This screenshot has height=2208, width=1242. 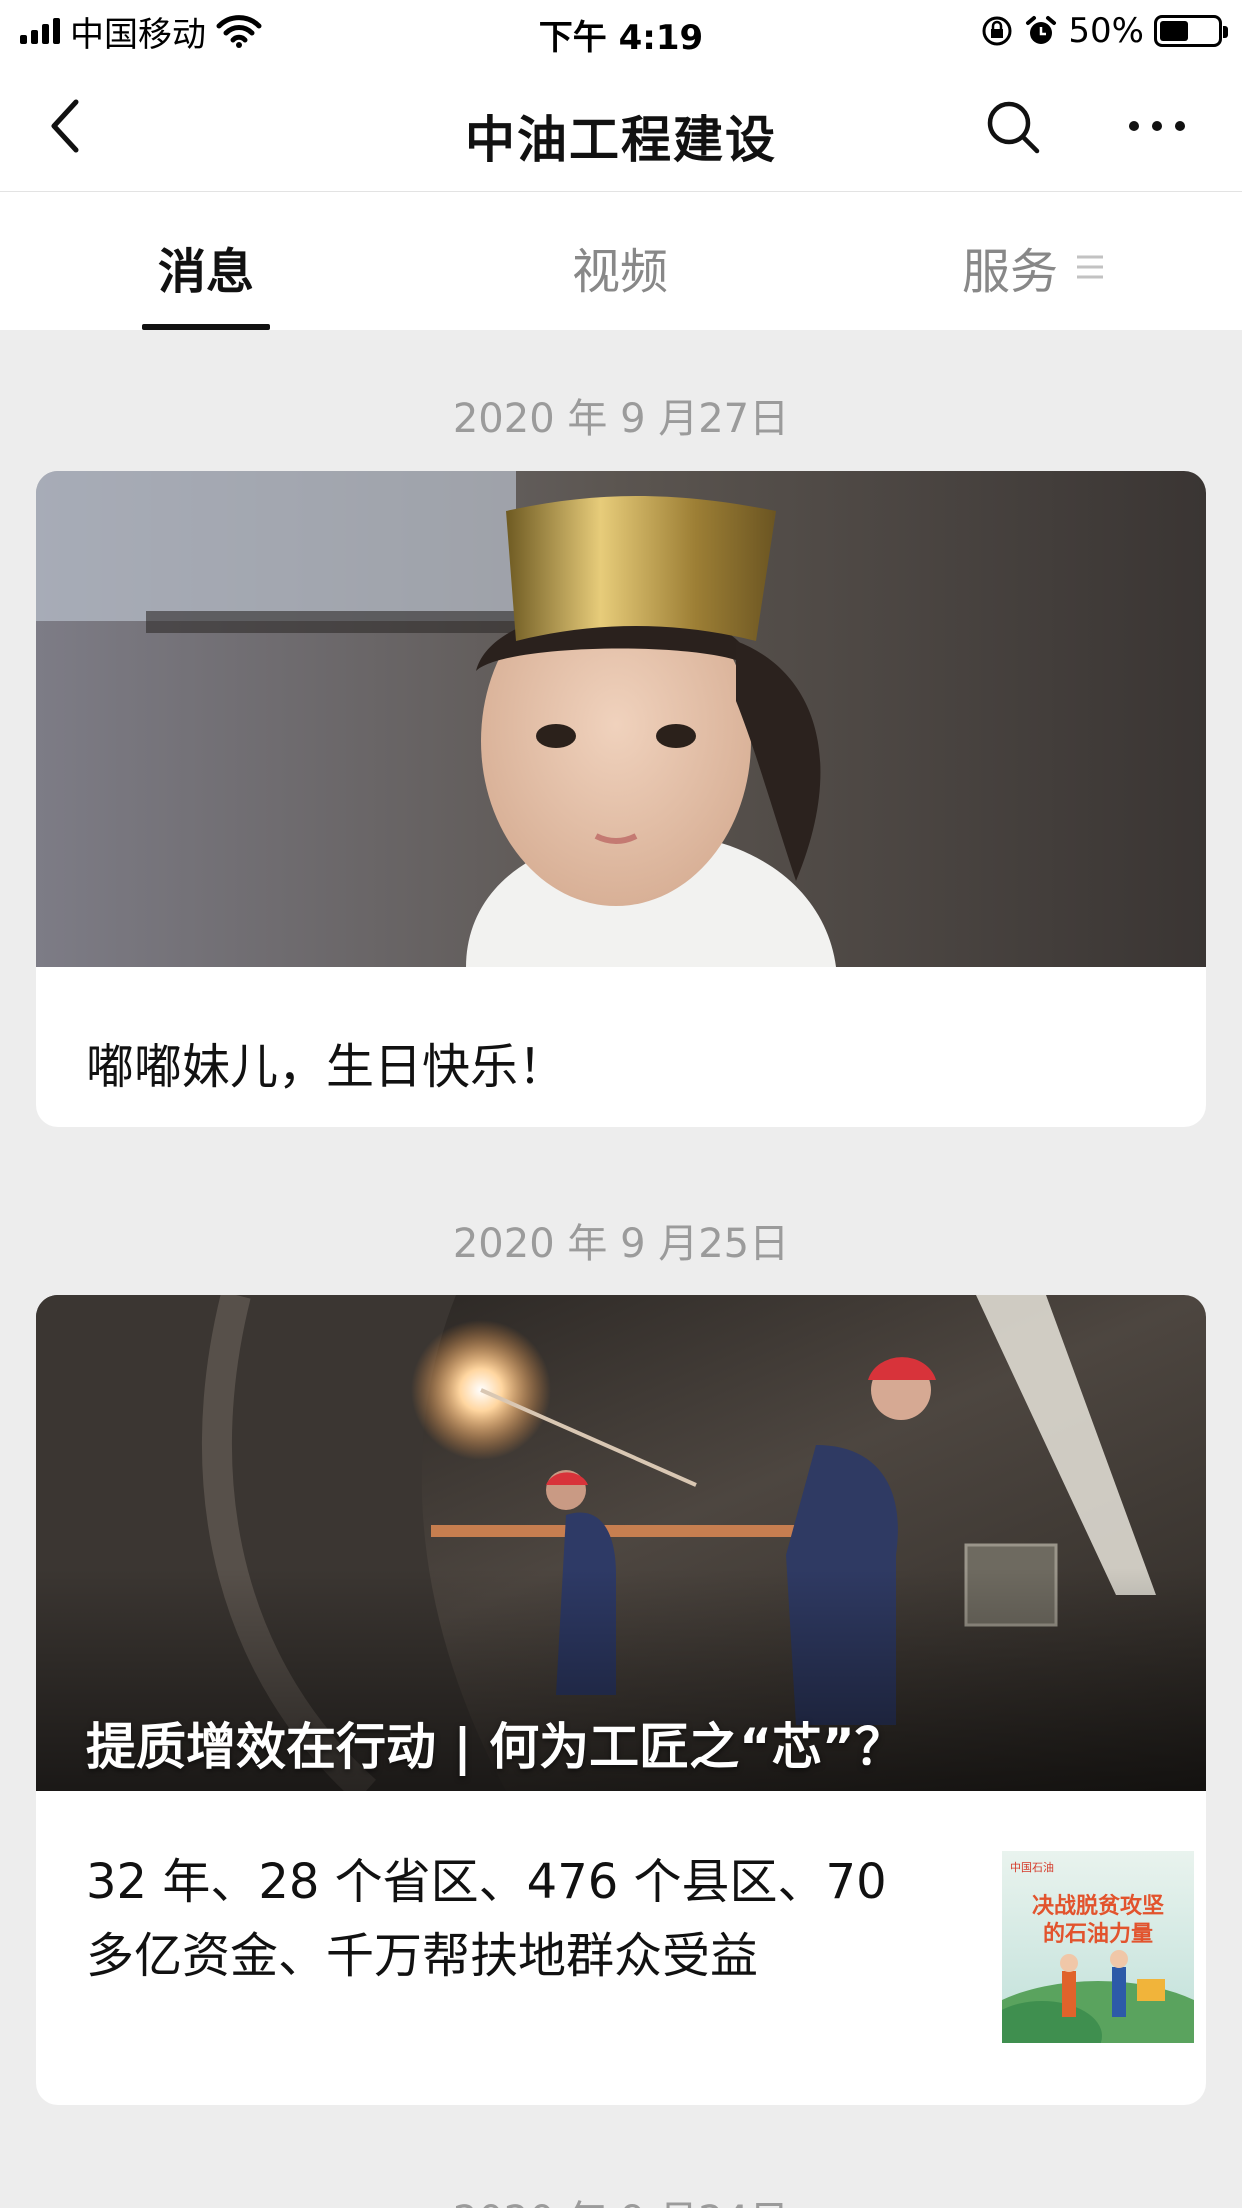 I want to click on tab-services: 服务, so click(x=1010, y=267).